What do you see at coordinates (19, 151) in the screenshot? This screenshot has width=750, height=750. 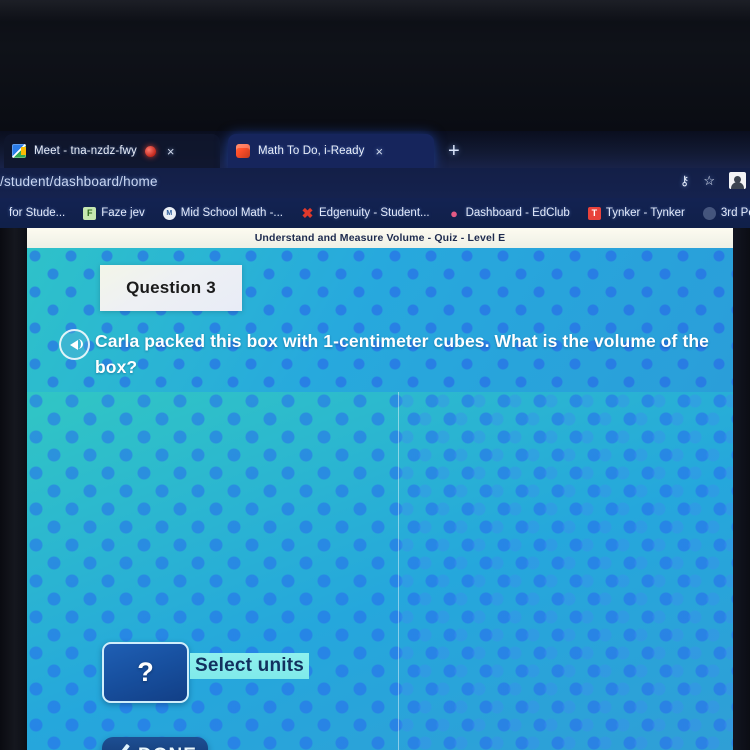 I see `meet-favicon` at bounding box center [19, 151].